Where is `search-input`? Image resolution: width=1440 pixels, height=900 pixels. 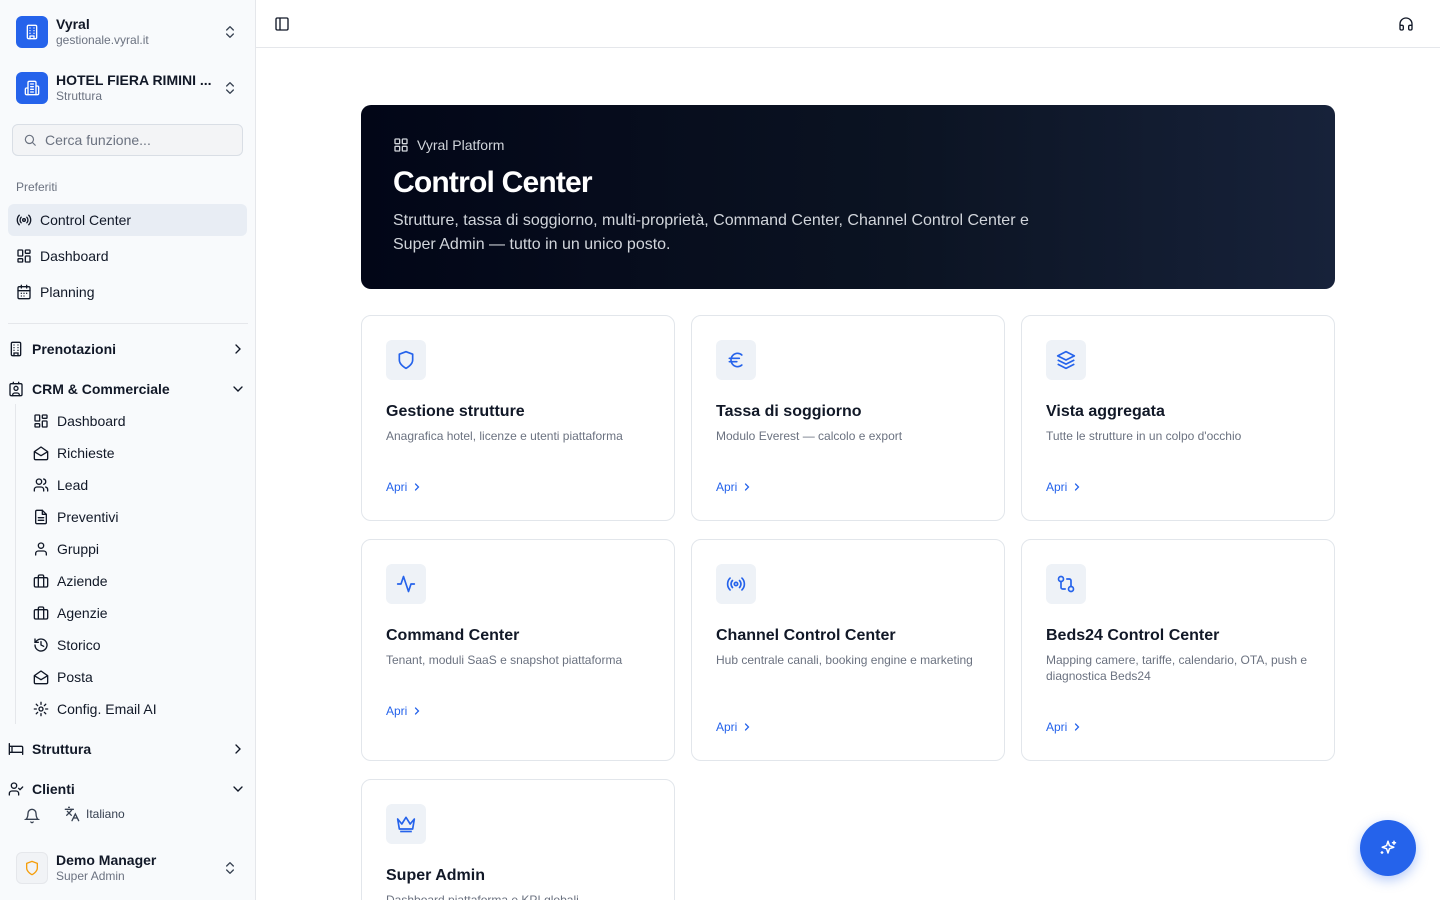
search-input is located at coordinates (135, 140).